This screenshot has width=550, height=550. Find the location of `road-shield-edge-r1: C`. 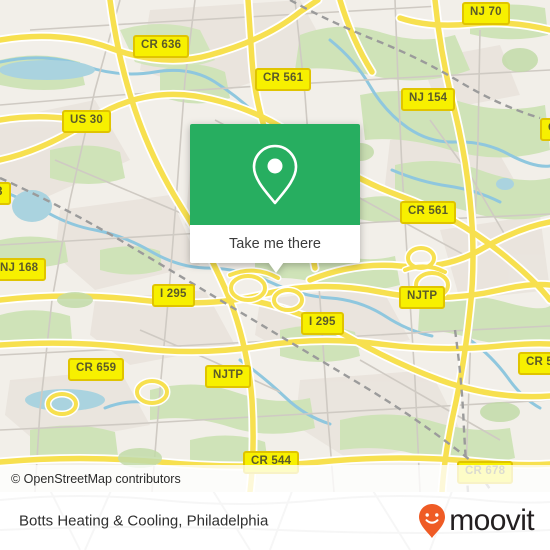

road-shield-edge-r1: C is located at coordinates (545, 129).